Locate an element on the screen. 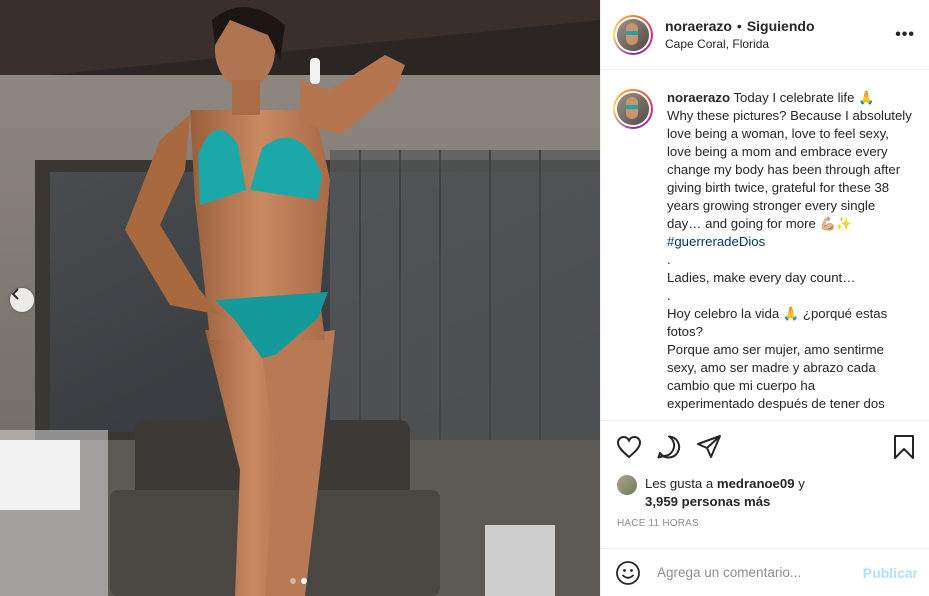  like-button is located at coordinates (629, 447).